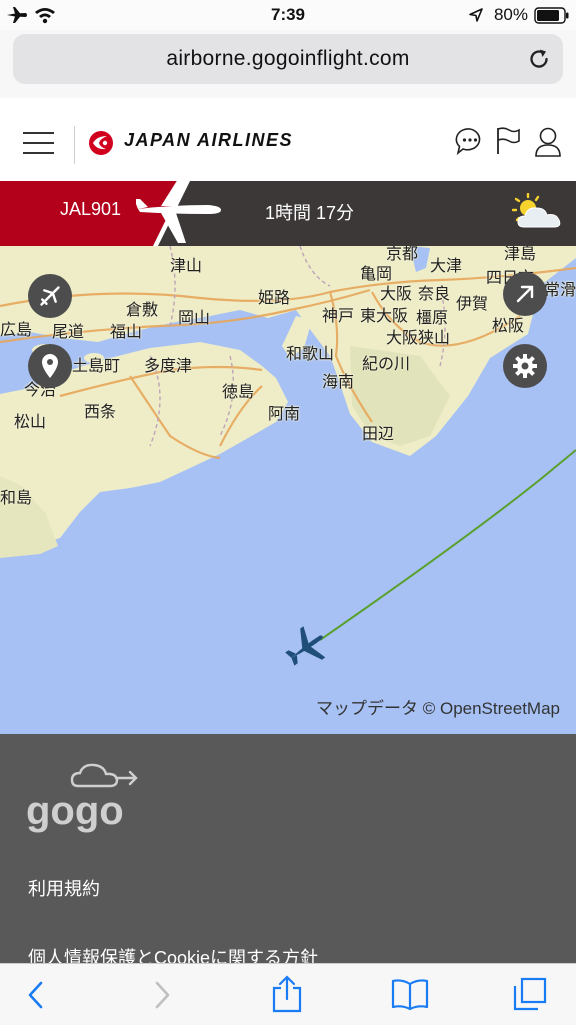 The height and width of the screenshot is (1025, 576). What do you see at coordinates (64, 888) in the screenshot?
I see `terms-link: 利用規約` at bounding box center [64, 888].